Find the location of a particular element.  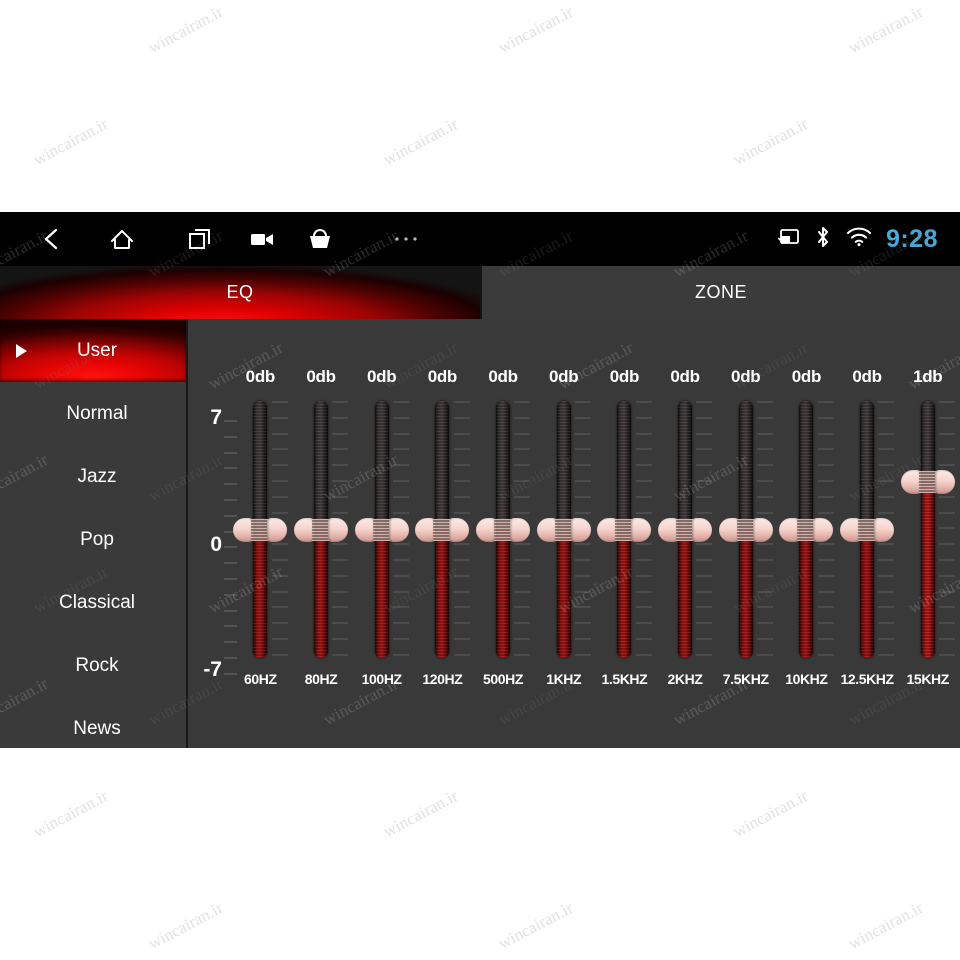

preset-item-news: News is located at coordinates (93, 722).